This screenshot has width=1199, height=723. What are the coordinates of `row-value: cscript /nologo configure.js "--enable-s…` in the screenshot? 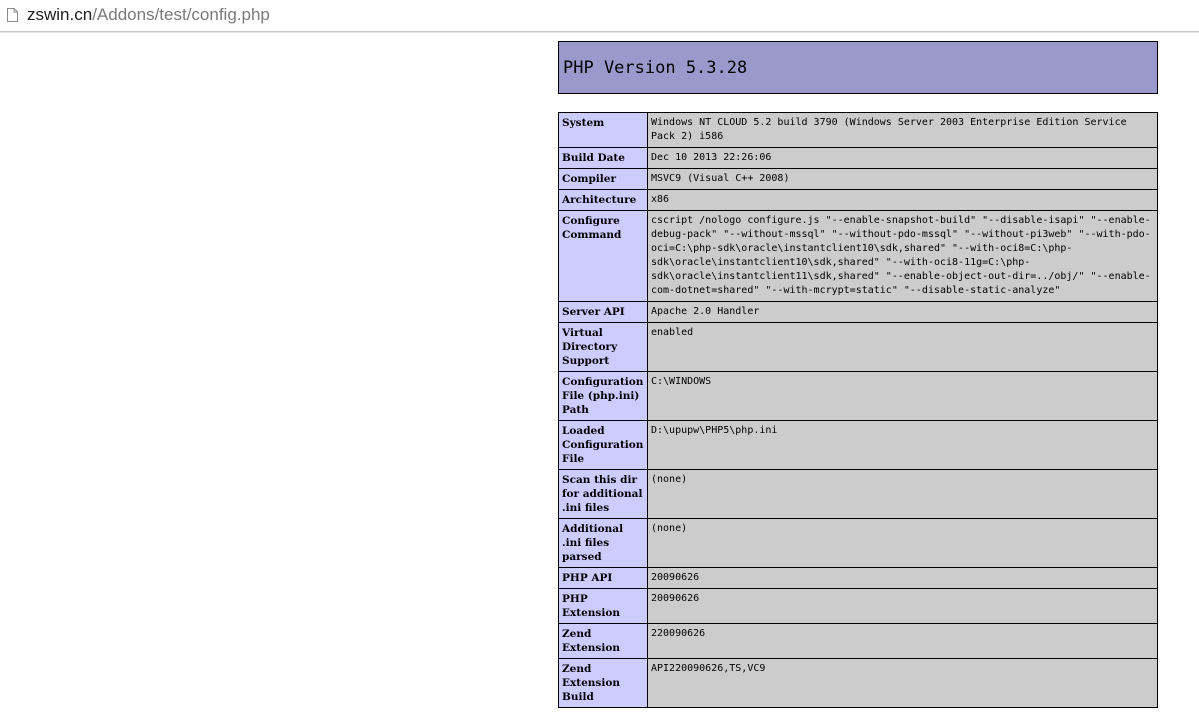 It's located at (902, 256).